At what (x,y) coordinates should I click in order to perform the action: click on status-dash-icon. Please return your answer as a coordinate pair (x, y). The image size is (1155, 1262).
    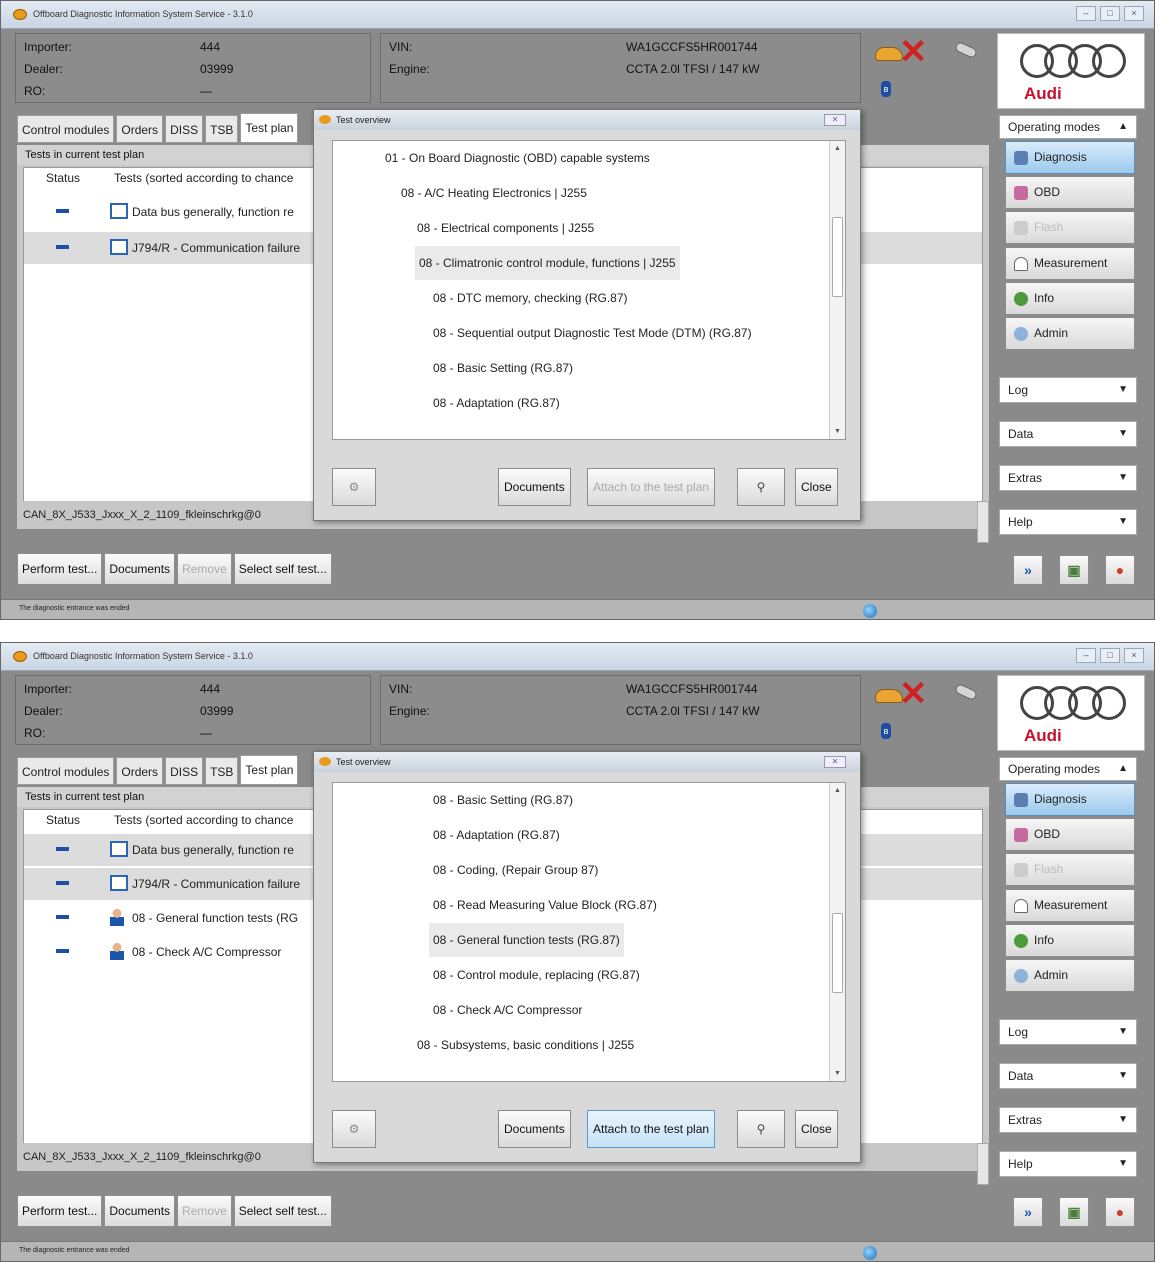
    Looking at the image, I should click on (62, 951).